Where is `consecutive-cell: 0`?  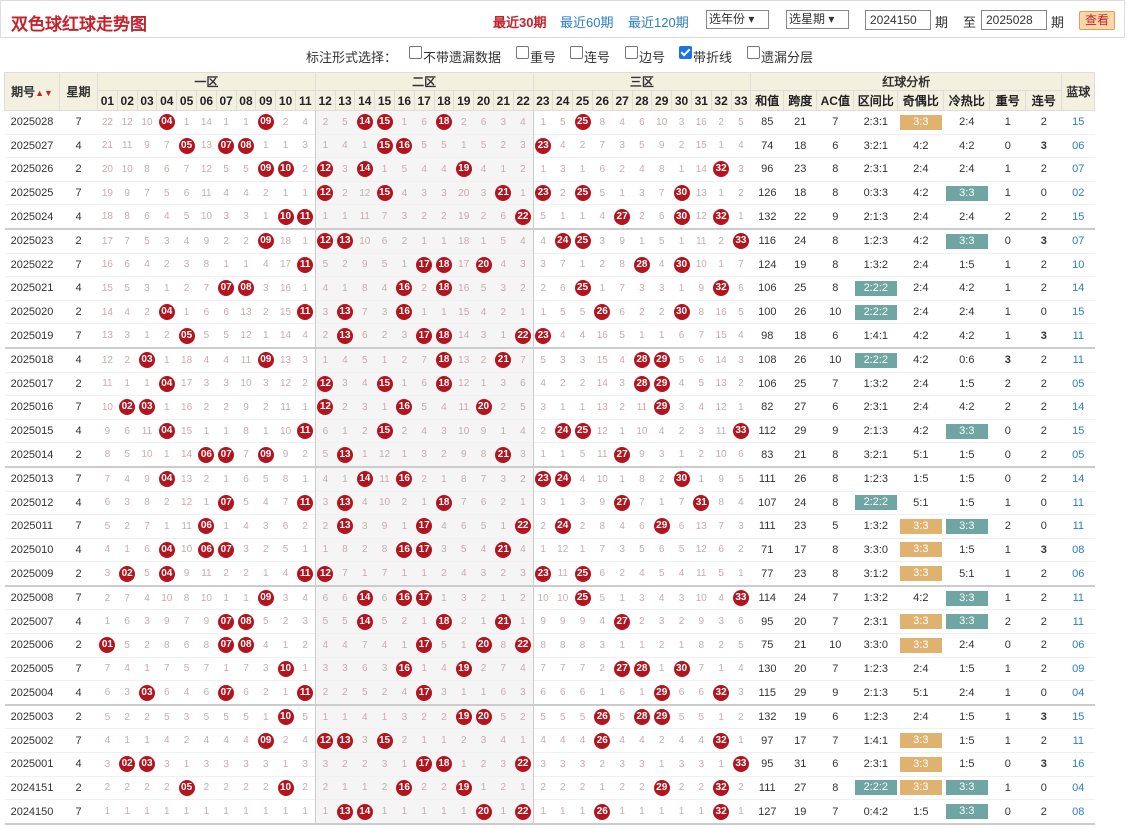 consecutive-cell: 0 is located at coordinates (1043, 311).